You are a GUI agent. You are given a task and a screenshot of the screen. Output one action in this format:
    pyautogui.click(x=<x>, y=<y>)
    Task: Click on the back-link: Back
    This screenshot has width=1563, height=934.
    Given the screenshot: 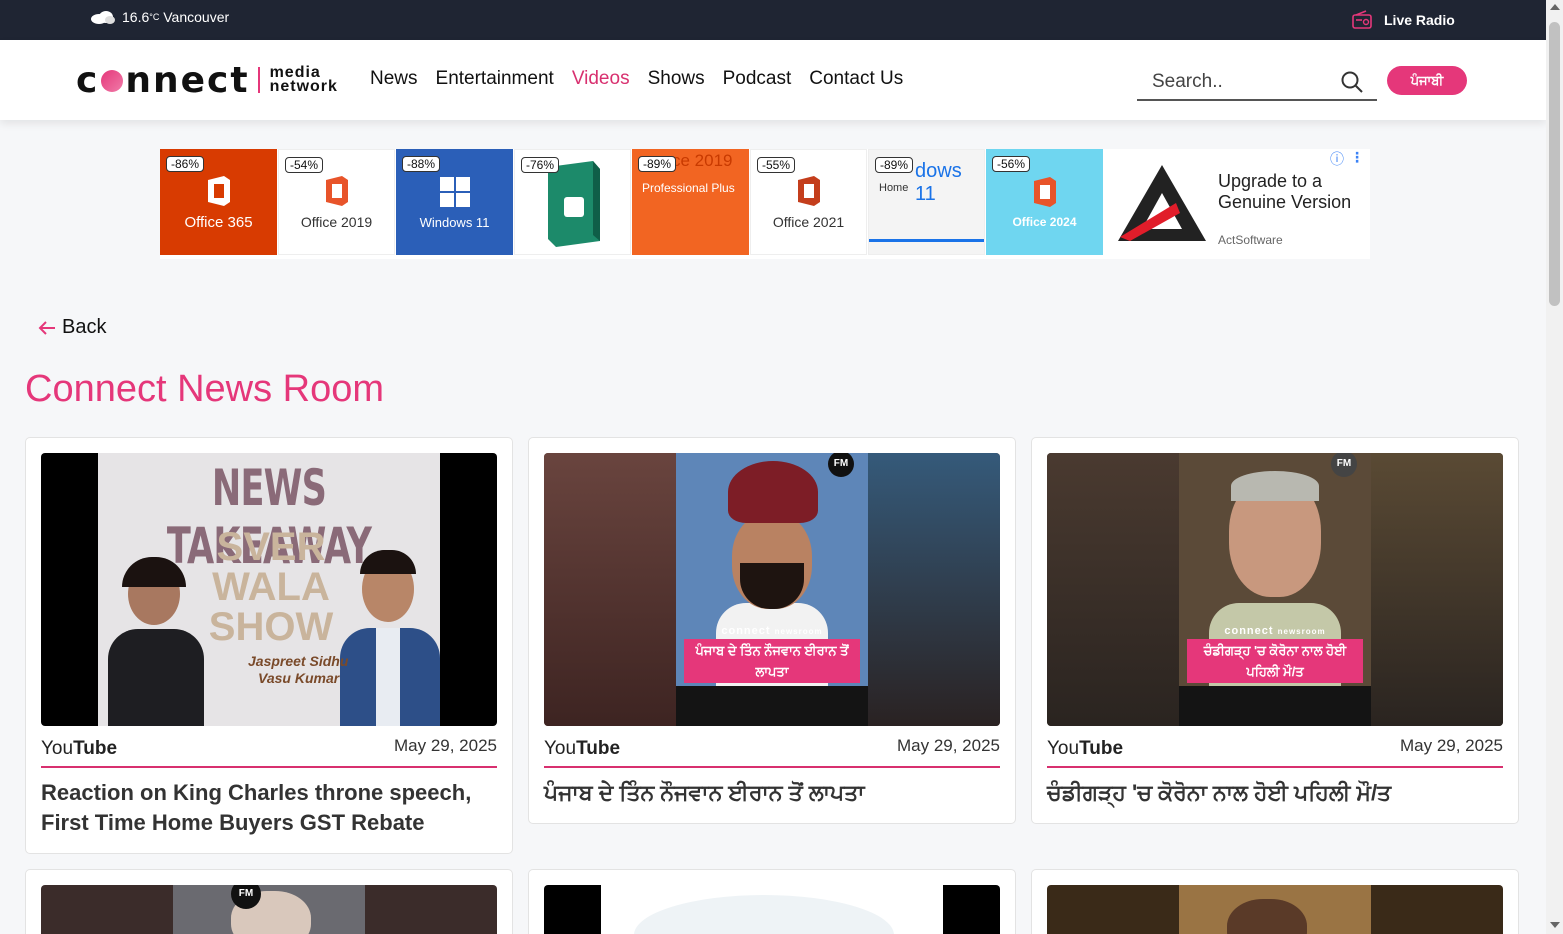 What is the action you would take?
    pyautogui.click(x=72, y=327)
    